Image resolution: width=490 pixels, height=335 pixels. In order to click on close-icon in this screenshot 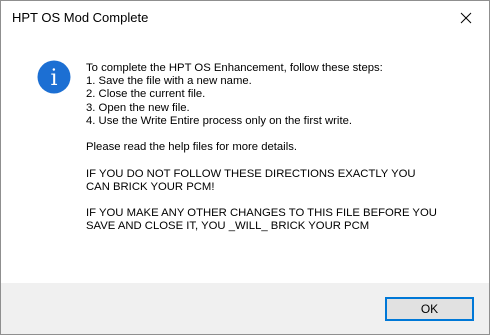, I will do `click(466, 17)`.